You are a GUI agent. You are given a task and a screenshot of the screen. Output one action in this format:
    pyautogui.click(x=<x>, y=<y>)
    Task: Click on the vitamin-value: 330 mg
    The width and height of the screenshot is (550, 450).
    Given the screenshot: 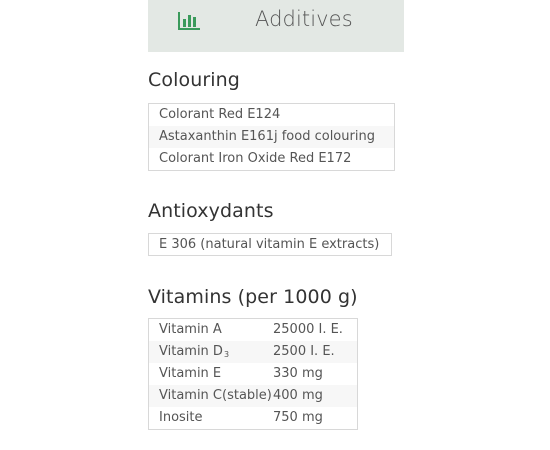 What is the action you would take?
    pyautogui.click(x=298, y=373)
    